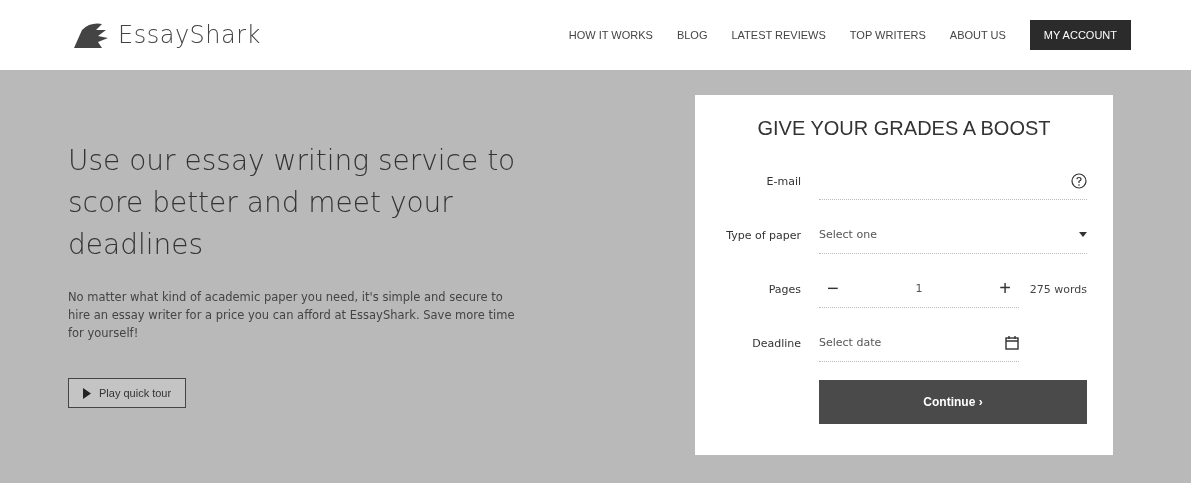 Image resolution: width=1191 pixels, height=483 pixels. I want to click on continue-button: Continue ›, so click(953, 402).